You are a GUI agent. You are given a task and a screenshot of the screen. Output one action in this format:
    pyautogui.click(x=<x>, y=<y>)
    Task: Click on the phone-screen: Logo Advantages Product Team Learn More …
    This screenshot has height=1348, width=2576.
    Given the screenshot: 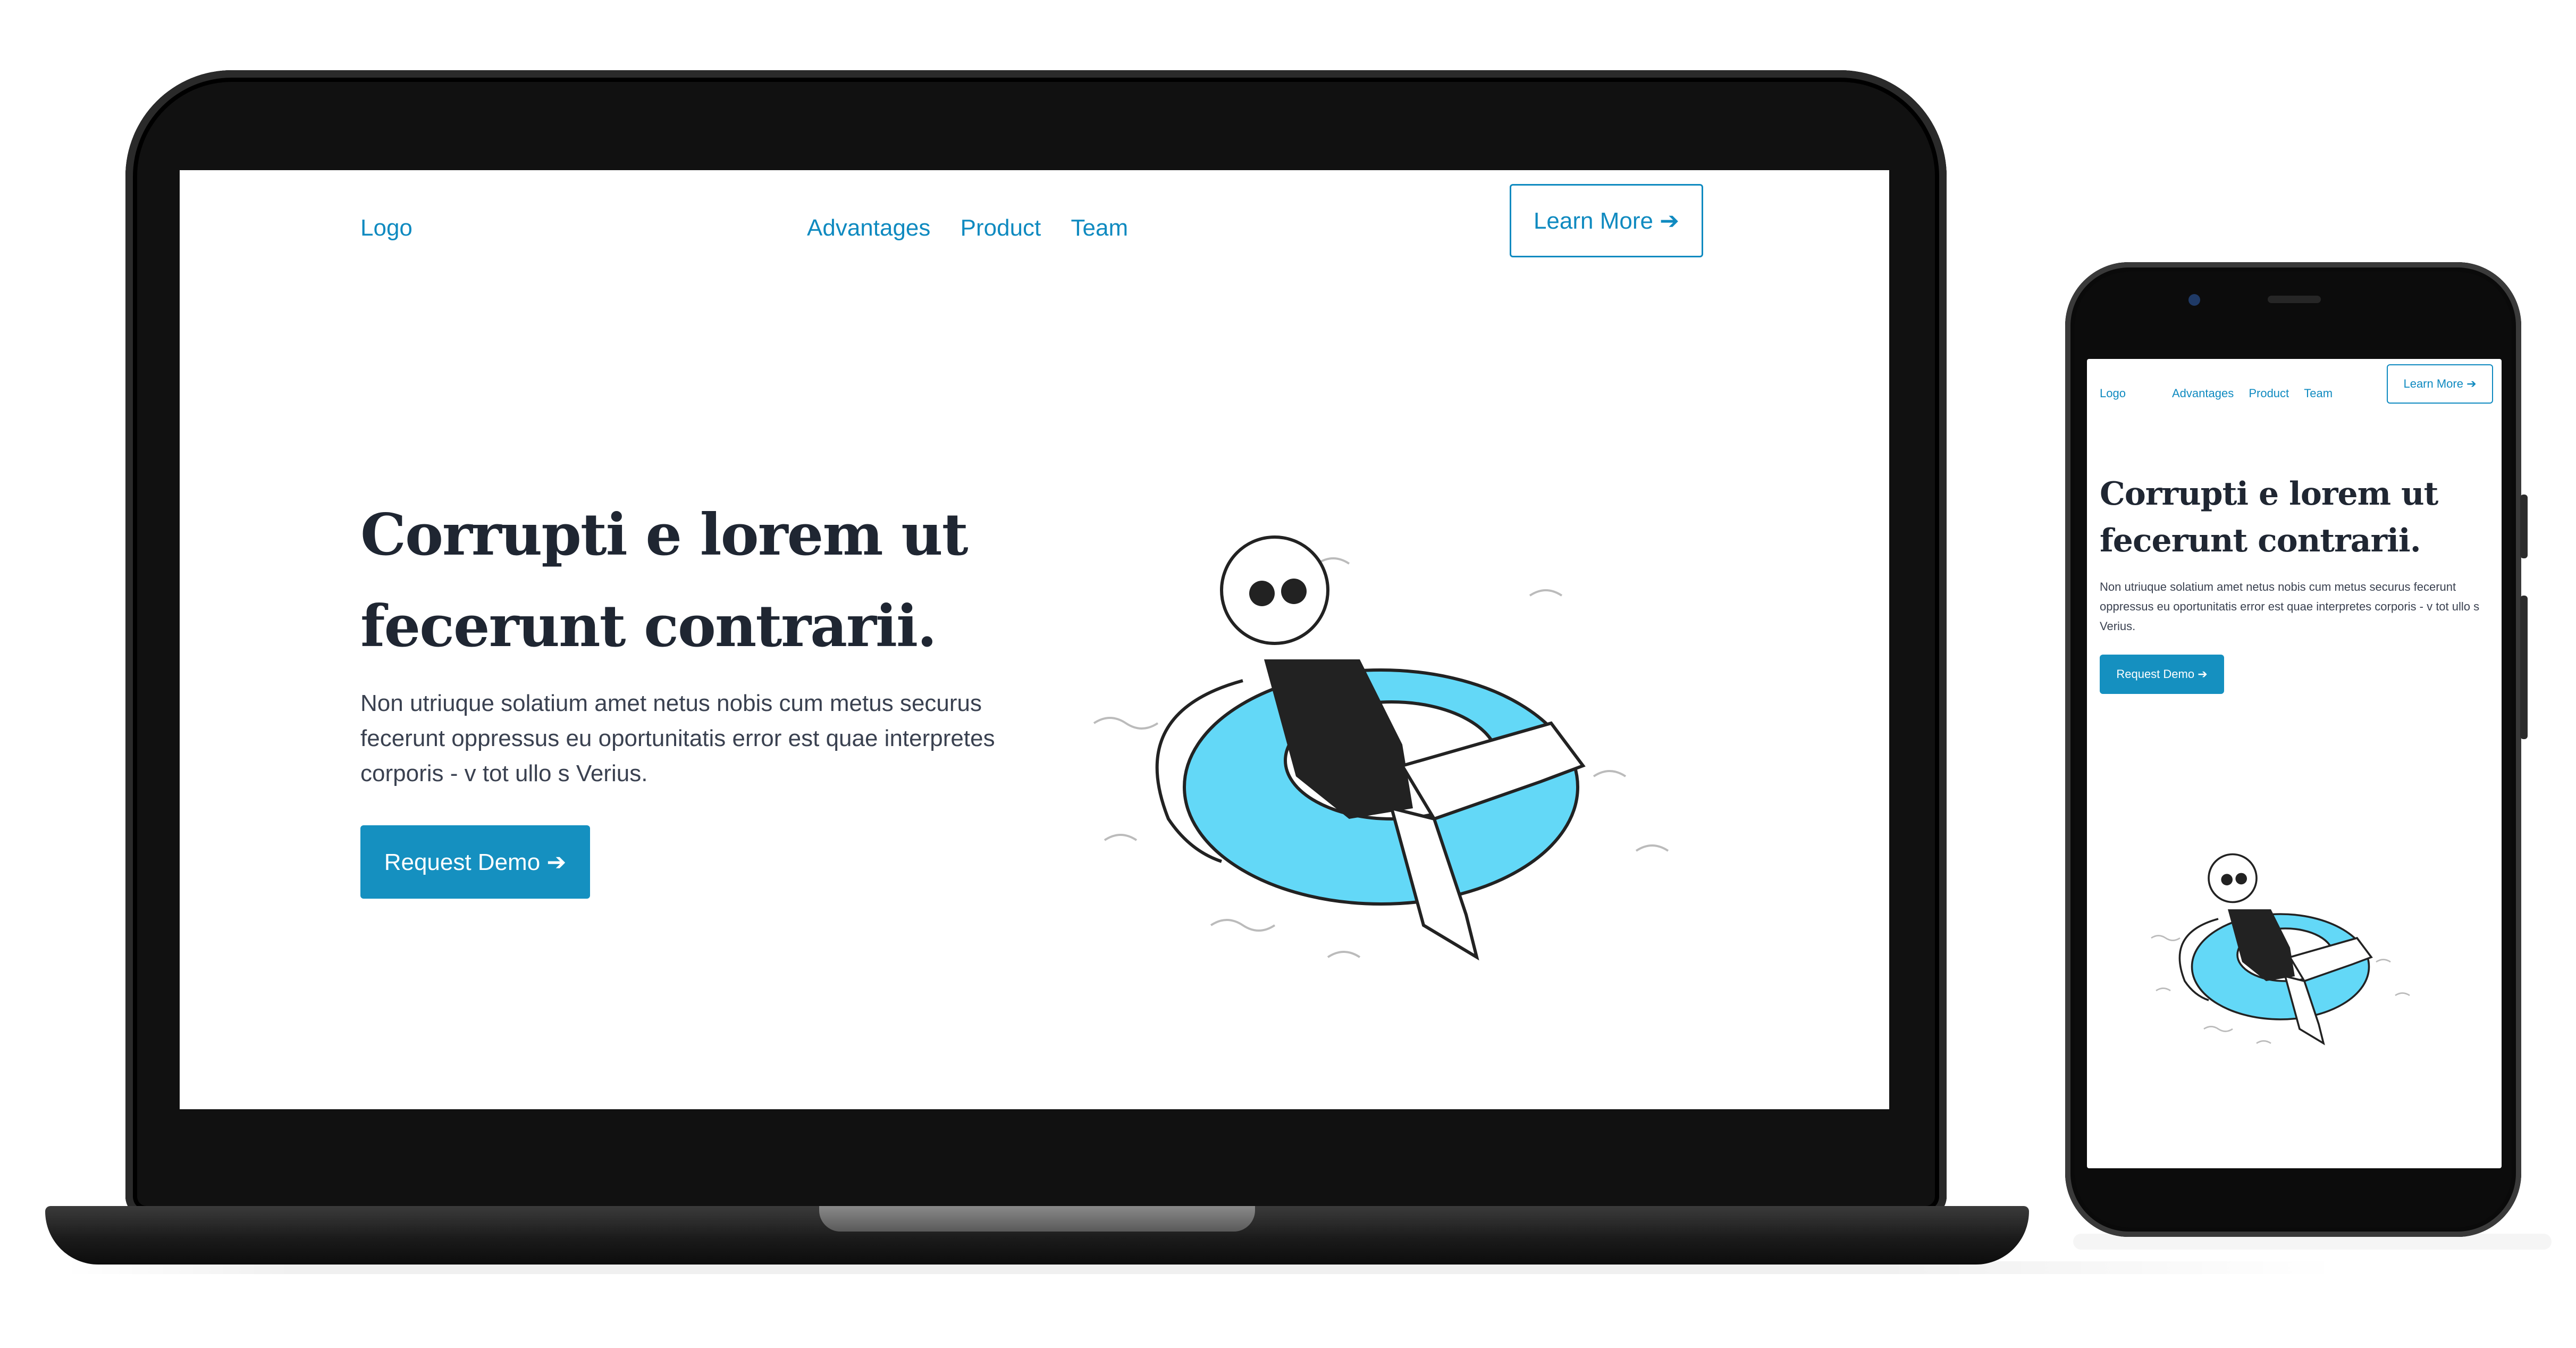 What is the action you would take?
    pyautogui.click(x=2294, y=763)
    